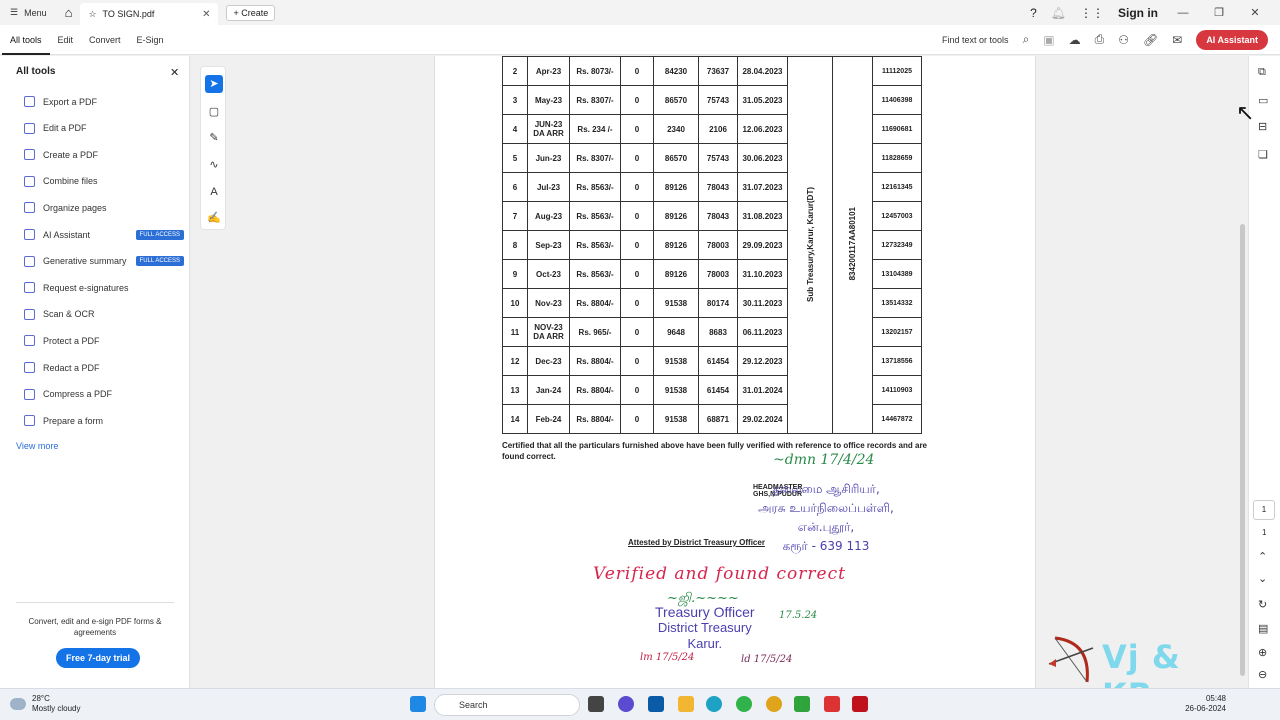 The width and height of the screenshot is (1280, 720). Describe the element at coordinates (1262, 72) in the screenshot. I see `organize-icon: ⧉` at that location.